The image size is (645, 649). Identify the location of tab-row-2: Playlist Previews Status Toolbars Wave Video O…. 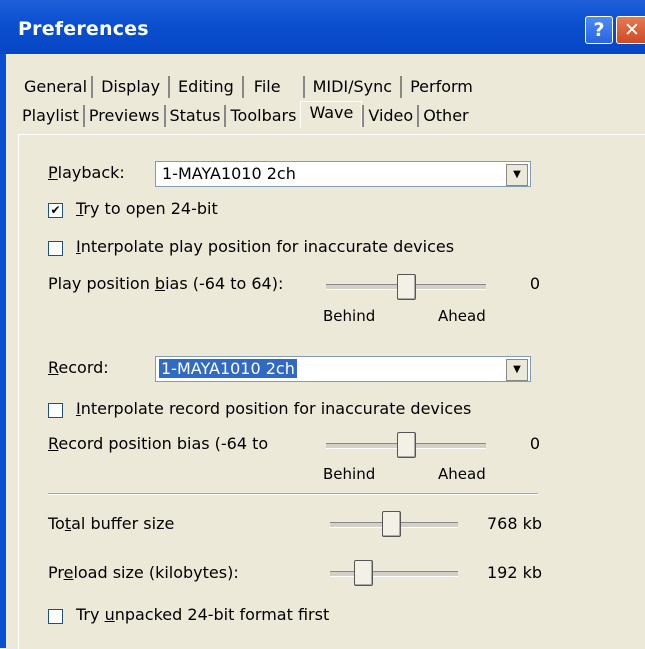
(245, 115).